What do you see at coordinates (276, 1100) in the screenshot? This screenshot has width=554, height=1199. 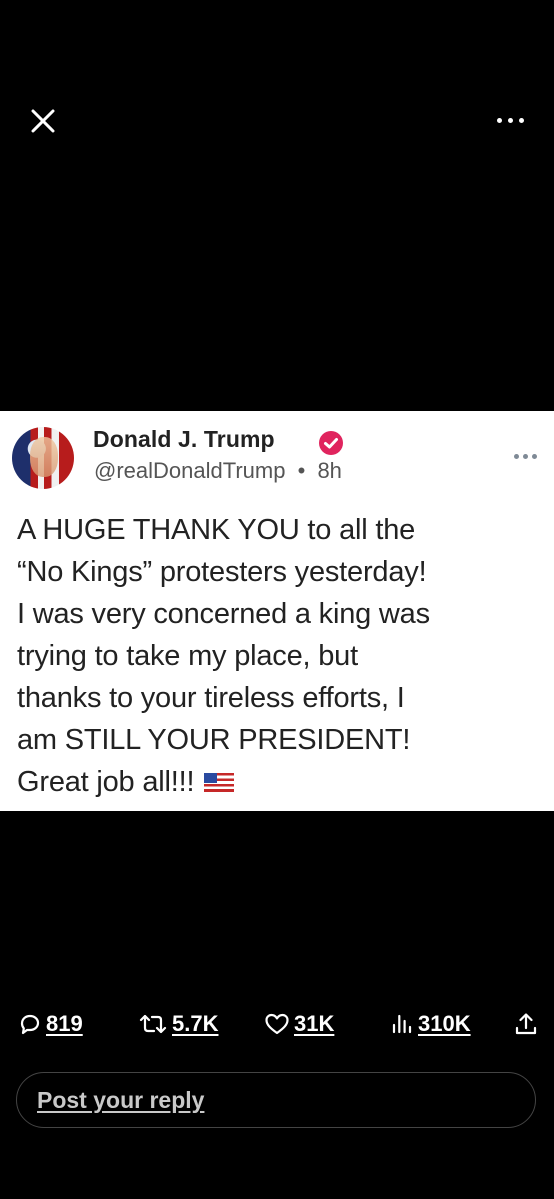 I see `reply-input: Post your reply` at bounding box center [276, 1100].